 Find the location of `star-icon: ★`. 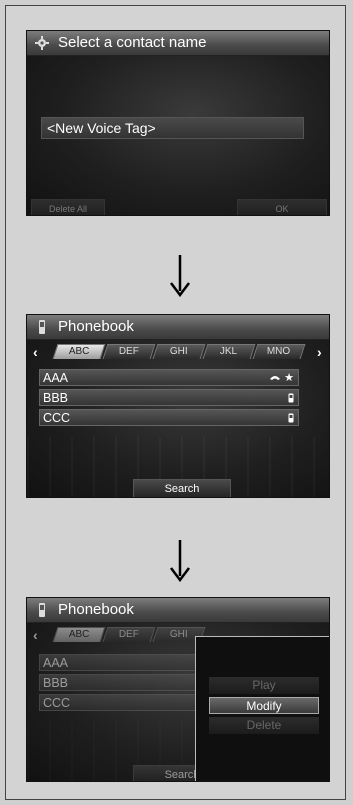

star-icon: ★ is located at coordinates (289, 378).